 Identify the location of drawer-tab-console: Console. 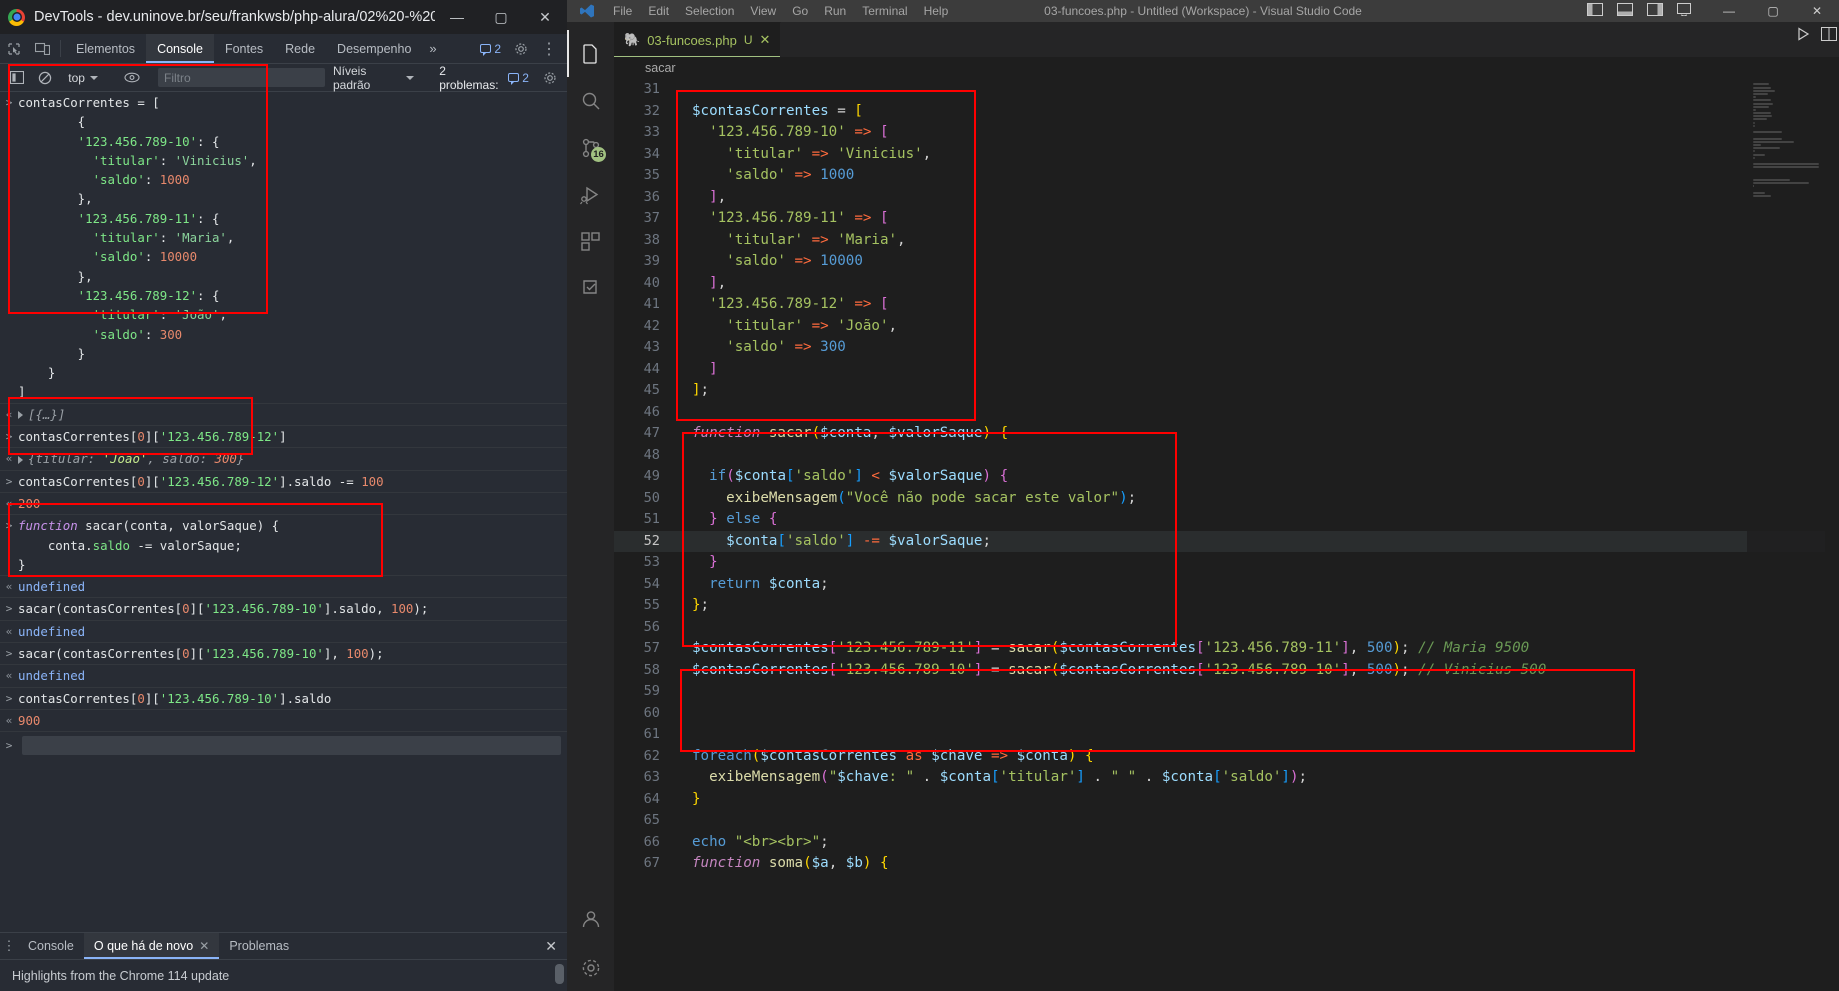
(51, 946).